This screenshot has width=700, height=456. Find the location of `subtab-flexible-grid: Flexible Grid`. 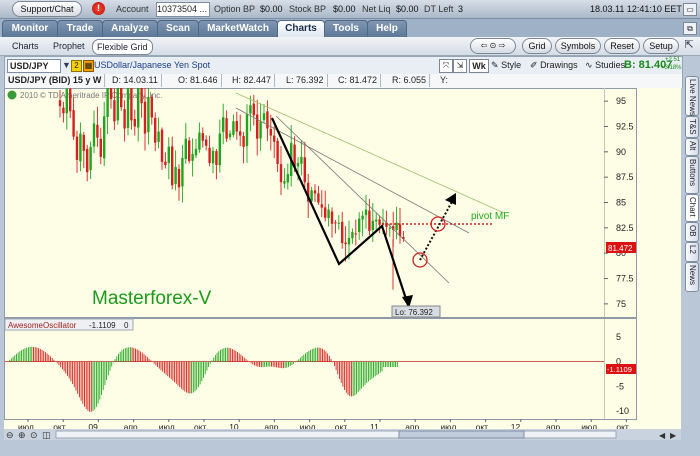

subtab-flexible-grid: Flexible Grid is located at coordinates (122, 47).